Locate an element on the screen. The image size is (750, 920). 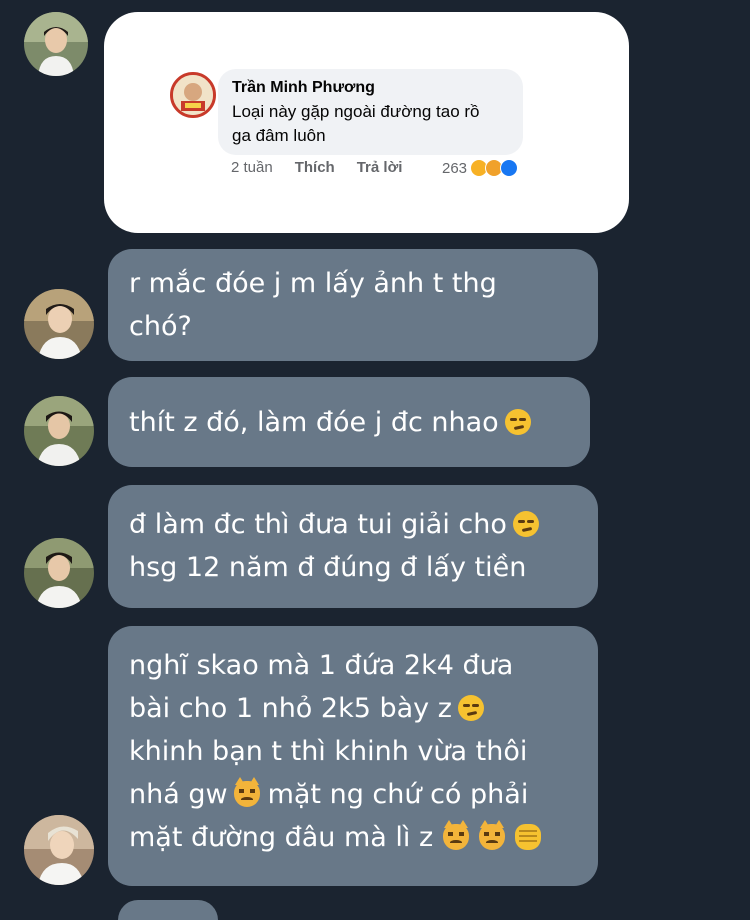
next-message-bubble-partial is located at coordinates (168, 910).